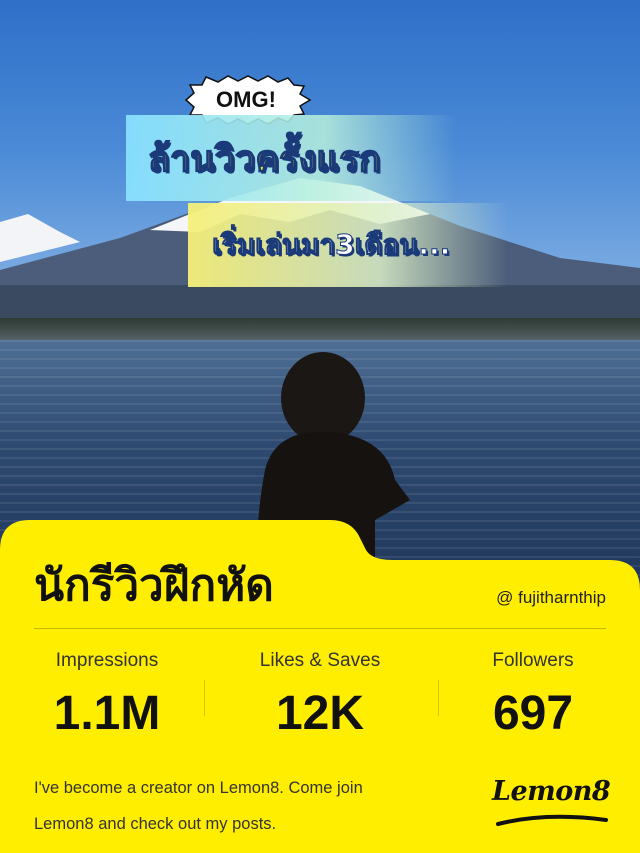 The image size is (640, 853). What do you see at coordinates (533, 660) in the screenshot?
I see `stat-label: Followers` at bounding box center [533, 660].